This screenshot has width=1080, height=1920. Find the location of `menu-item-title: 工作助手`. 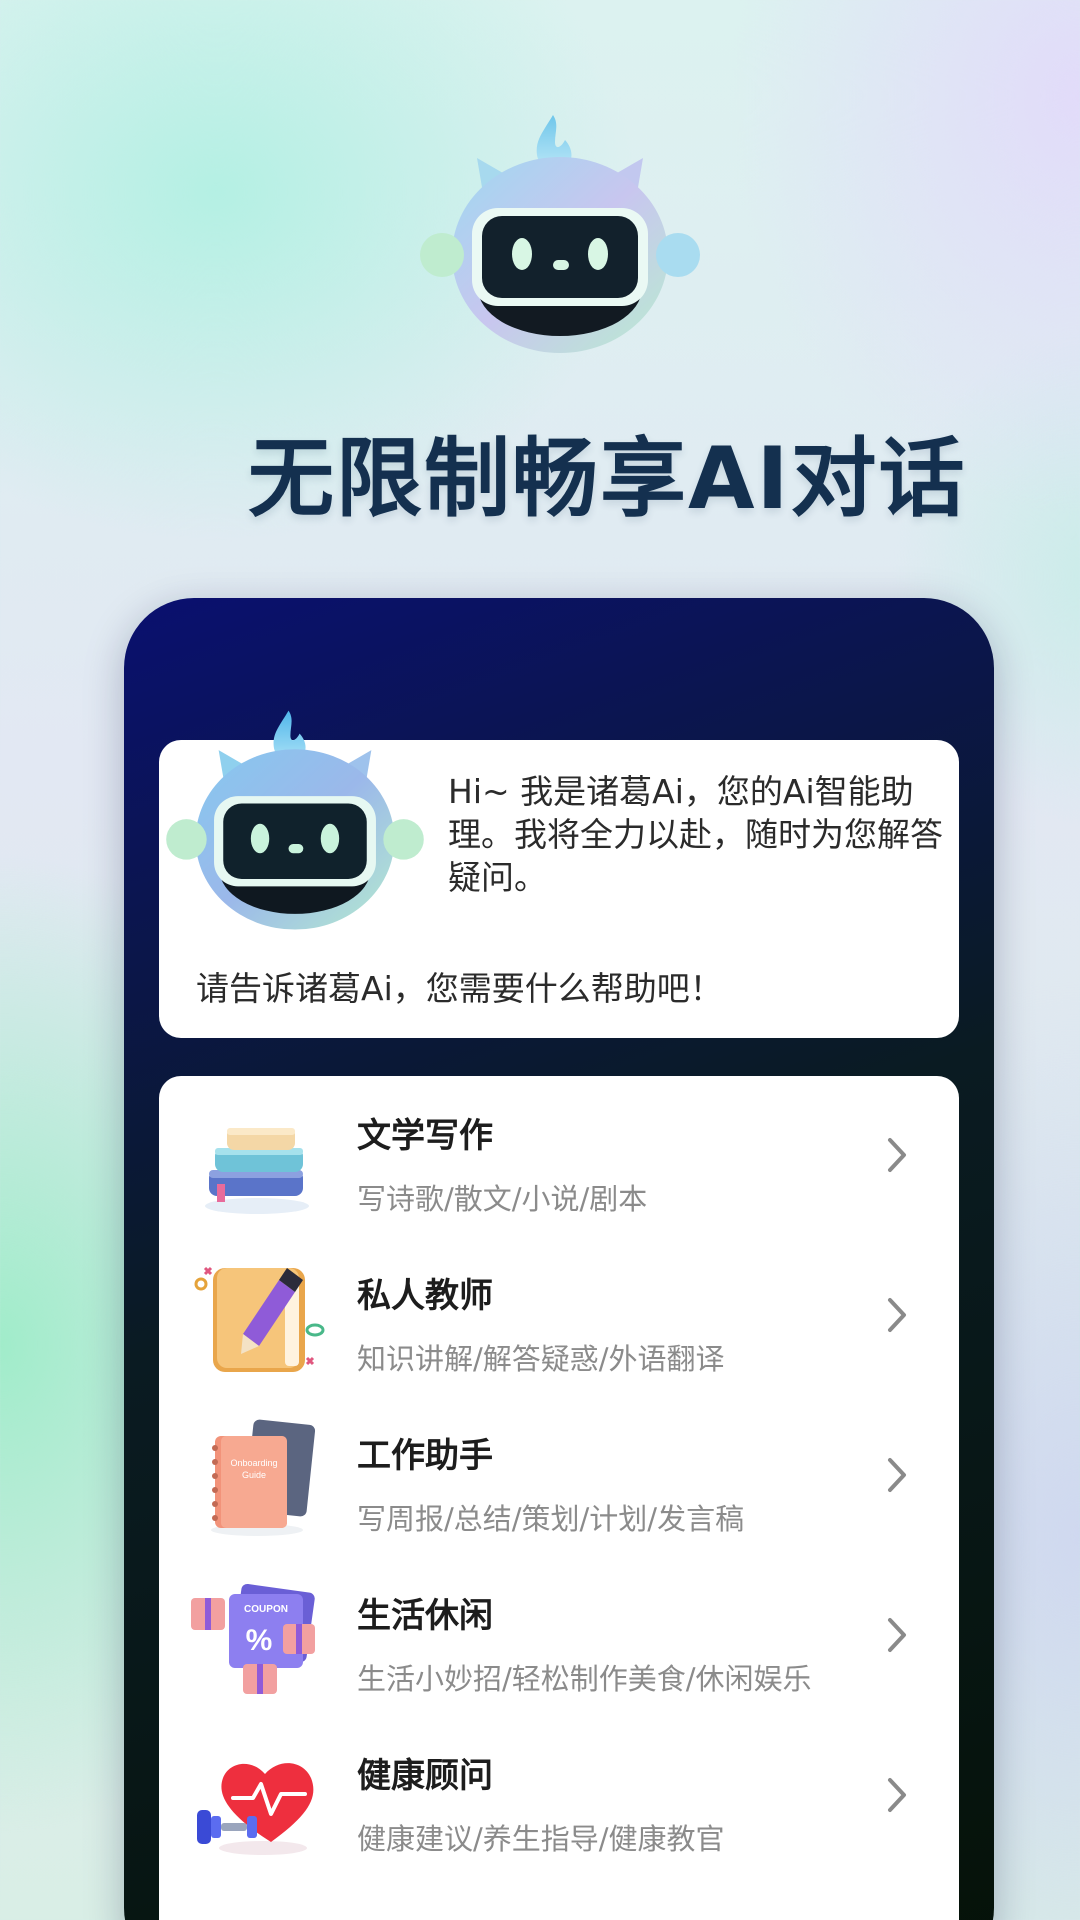

menu-item-title: 工作助手 is located at coordinates (425, 1456).